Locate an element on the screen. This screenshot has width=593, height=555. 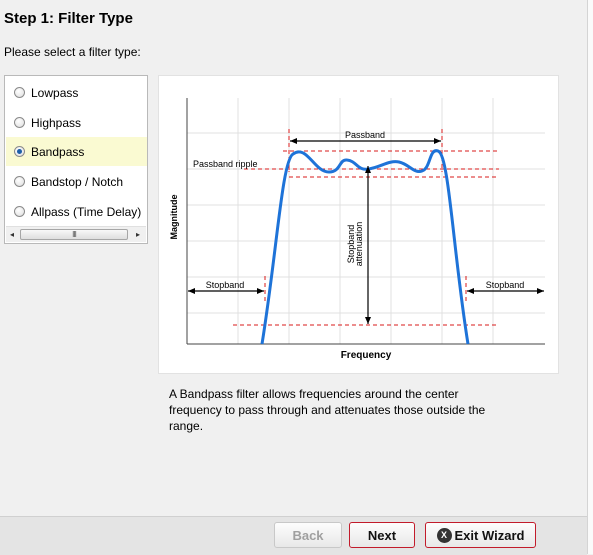
label-passband: Passband is located at coordinates (365, 135).